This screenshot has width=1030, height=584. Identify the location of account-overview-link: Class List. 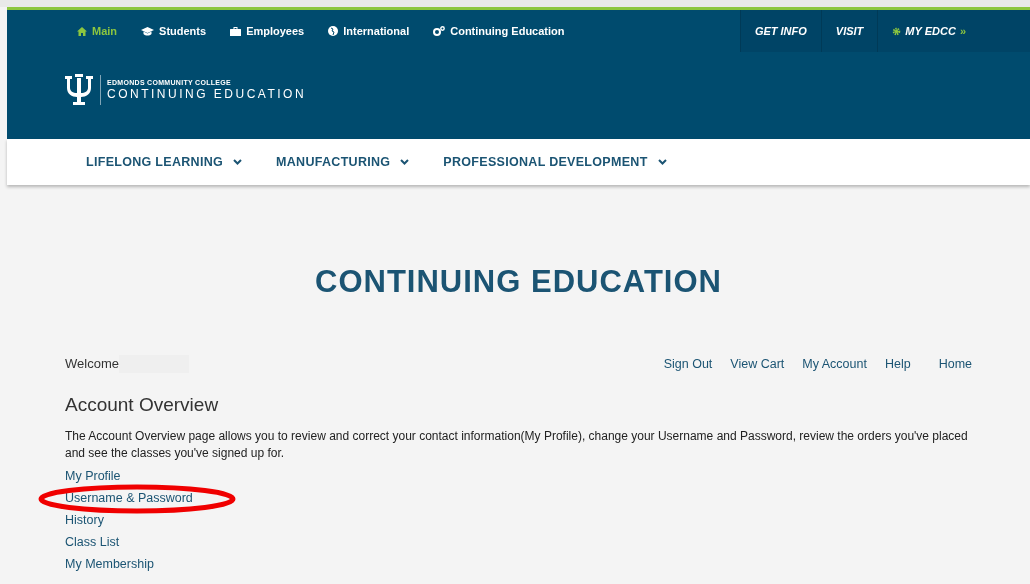
(92, 542).